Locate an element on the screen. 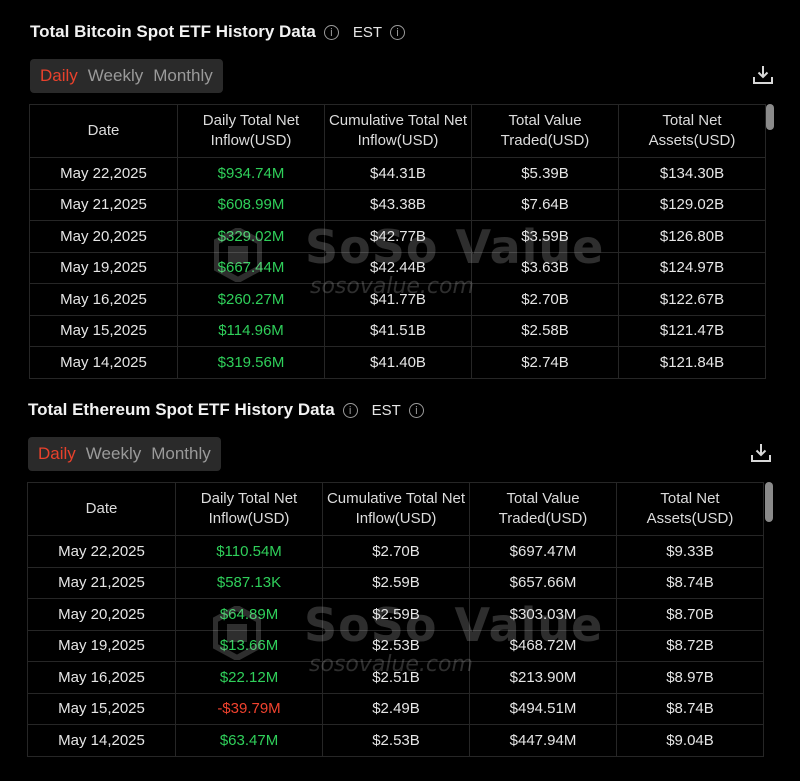 The image size is (800, 781). total-value-traded-cell: $213.90M is located at coordinates (543, 677).